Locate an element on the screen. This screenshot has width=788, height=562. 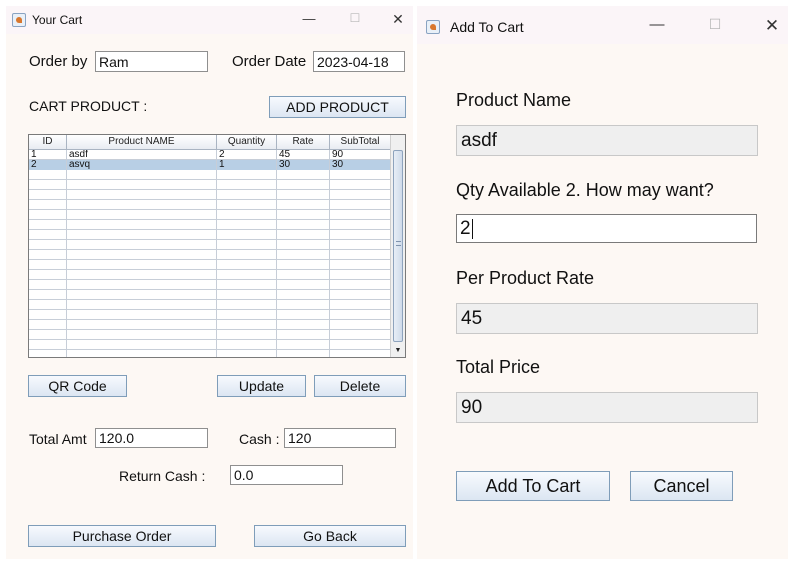
cart-window-title: Your Cart is located at coordinates (57, 20).